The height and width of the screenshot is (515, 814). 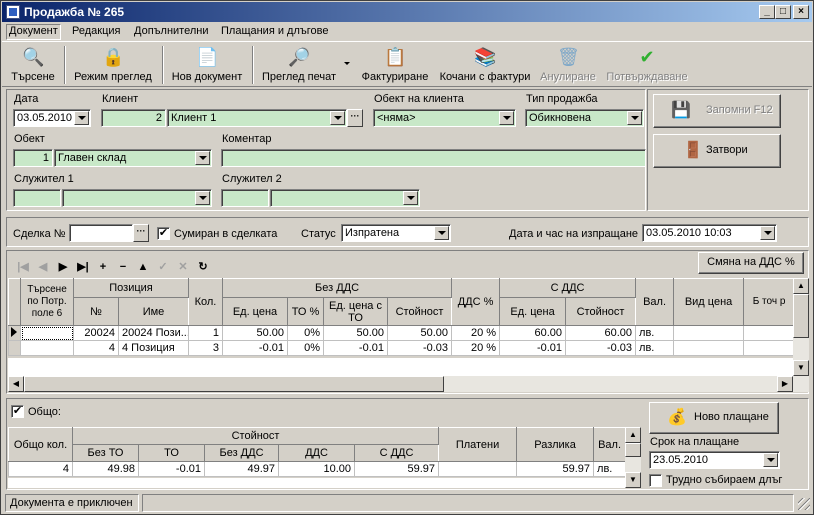 What do you see at coordinates (709, 302) in the screenshot?
I see `price-type-header: Вид цена` at bounding box center [709, 302].